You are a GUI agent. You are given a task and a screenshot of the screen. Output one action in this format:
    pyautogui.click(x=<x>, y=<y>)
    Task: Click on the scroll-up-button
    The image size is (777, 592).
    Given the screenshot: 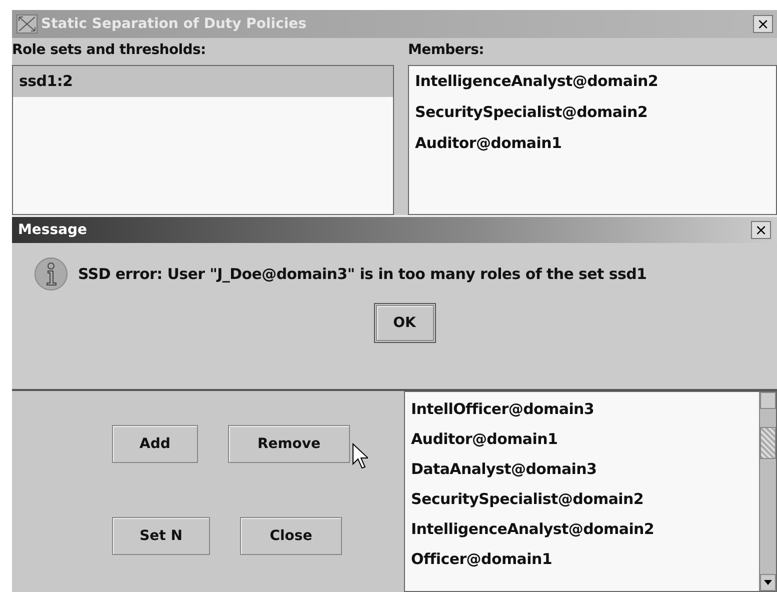 What is the action you would take?
    pyautogui.click(x=768, y=400)
    